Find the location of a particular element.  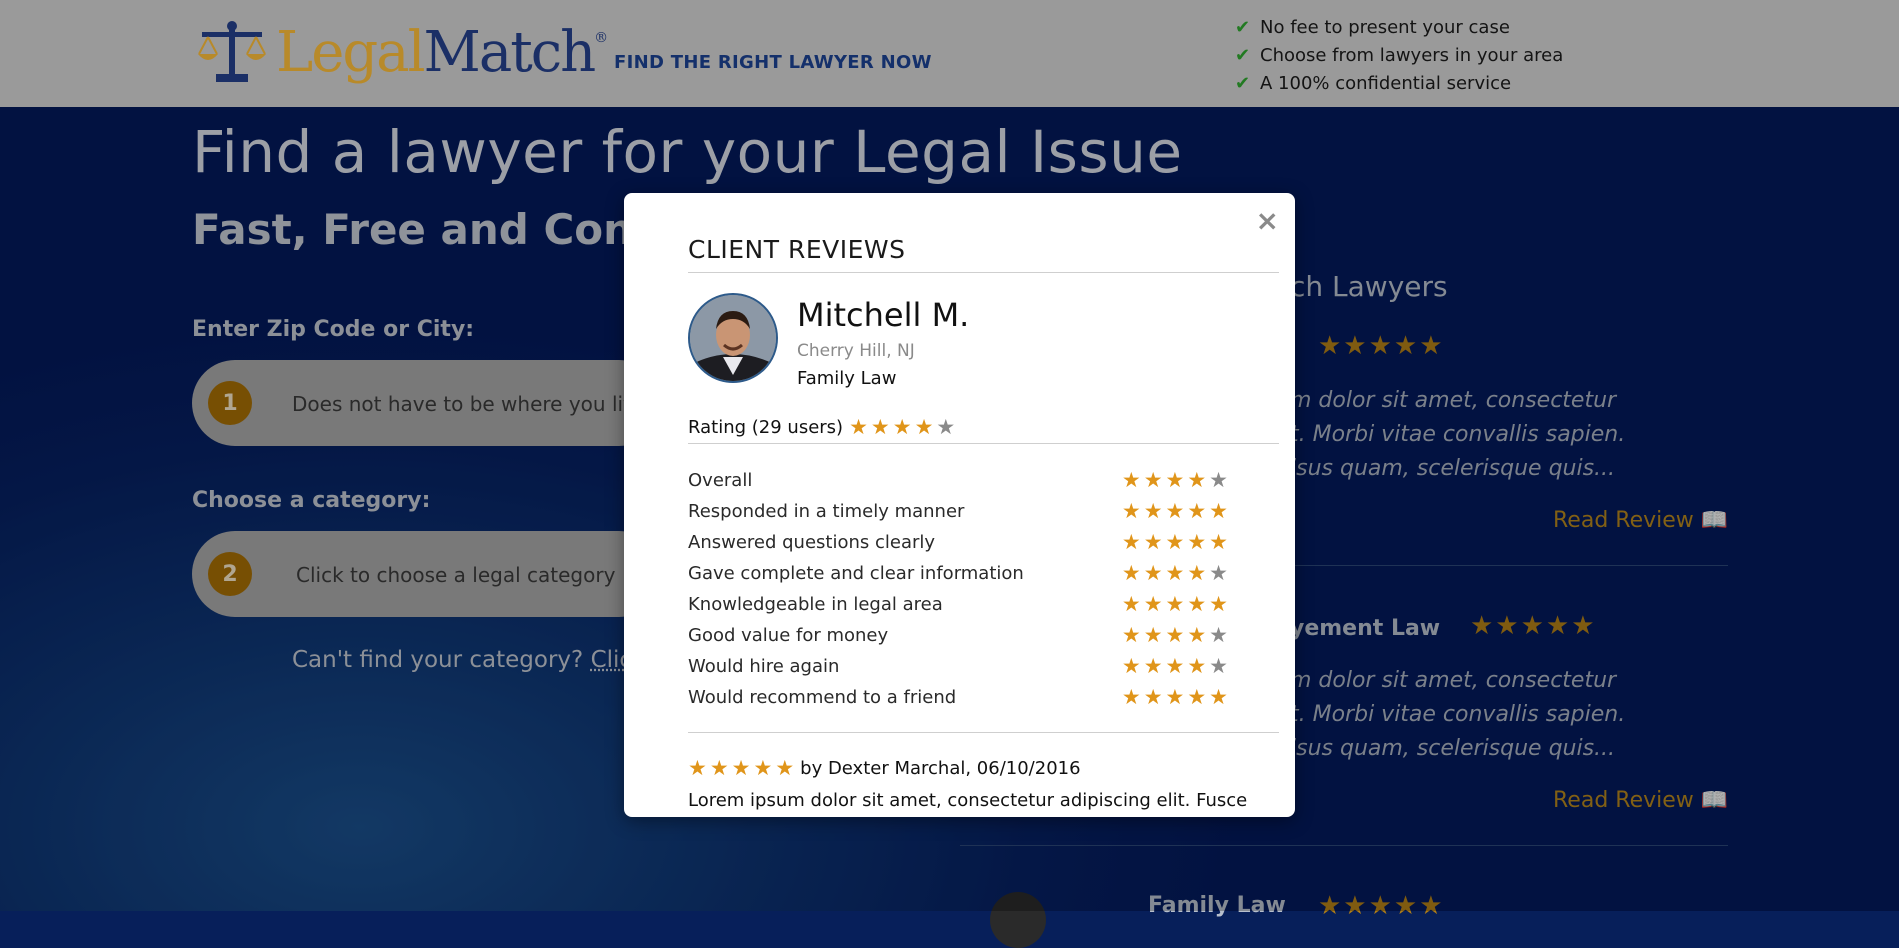

close-icon: × is located at coordinates (1267, 221).